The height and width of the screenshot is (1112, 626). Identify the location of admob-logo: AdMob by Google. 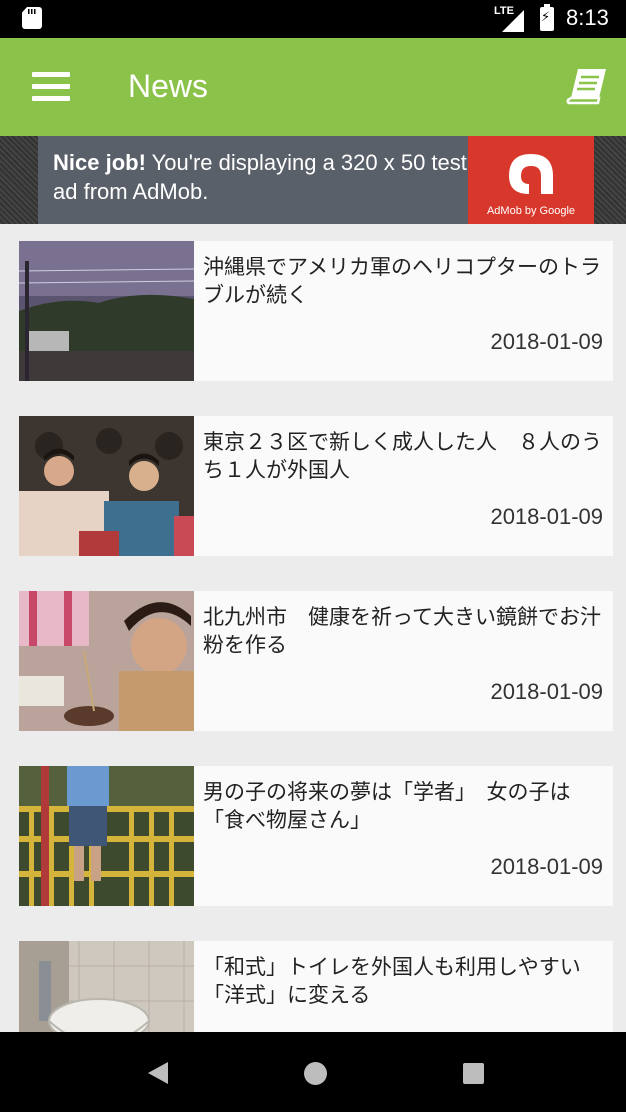
(531, 180).